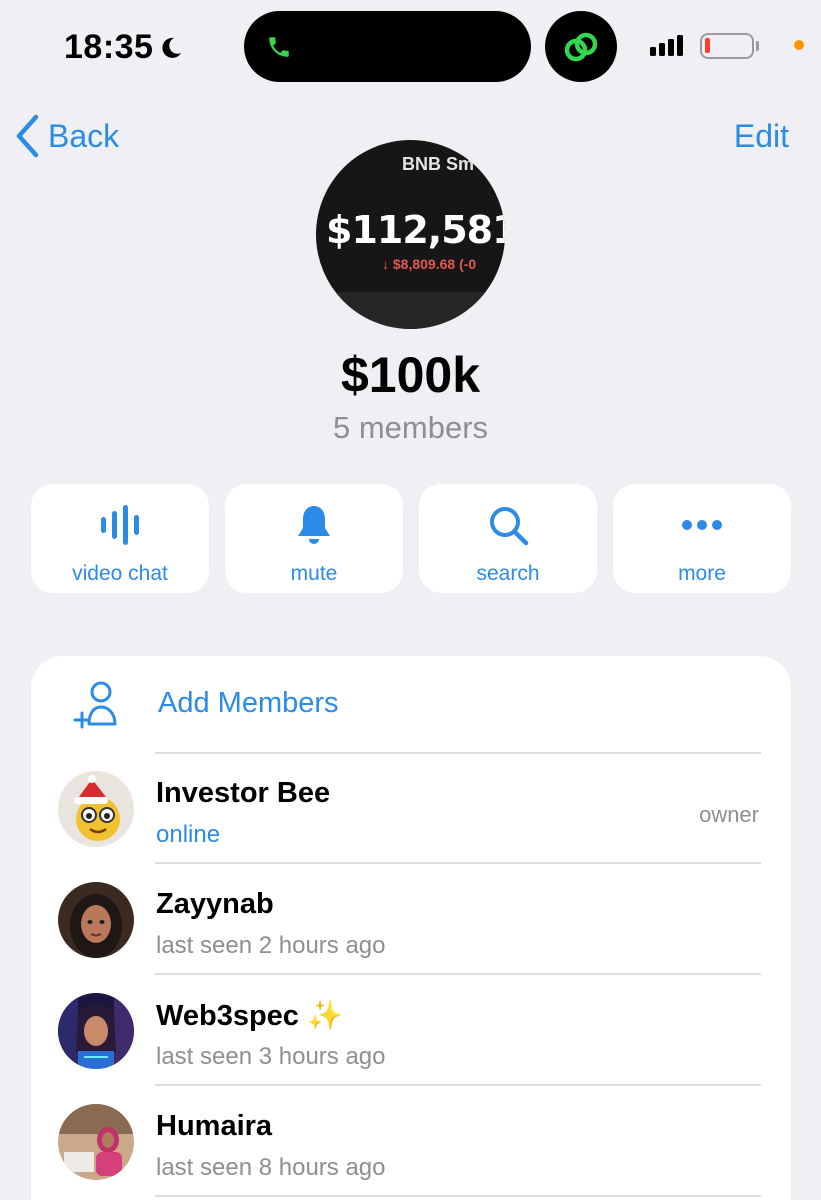  Describe the element at coordinates (410, 375) in the screenshot. I see `group-title: $100k` at that location.